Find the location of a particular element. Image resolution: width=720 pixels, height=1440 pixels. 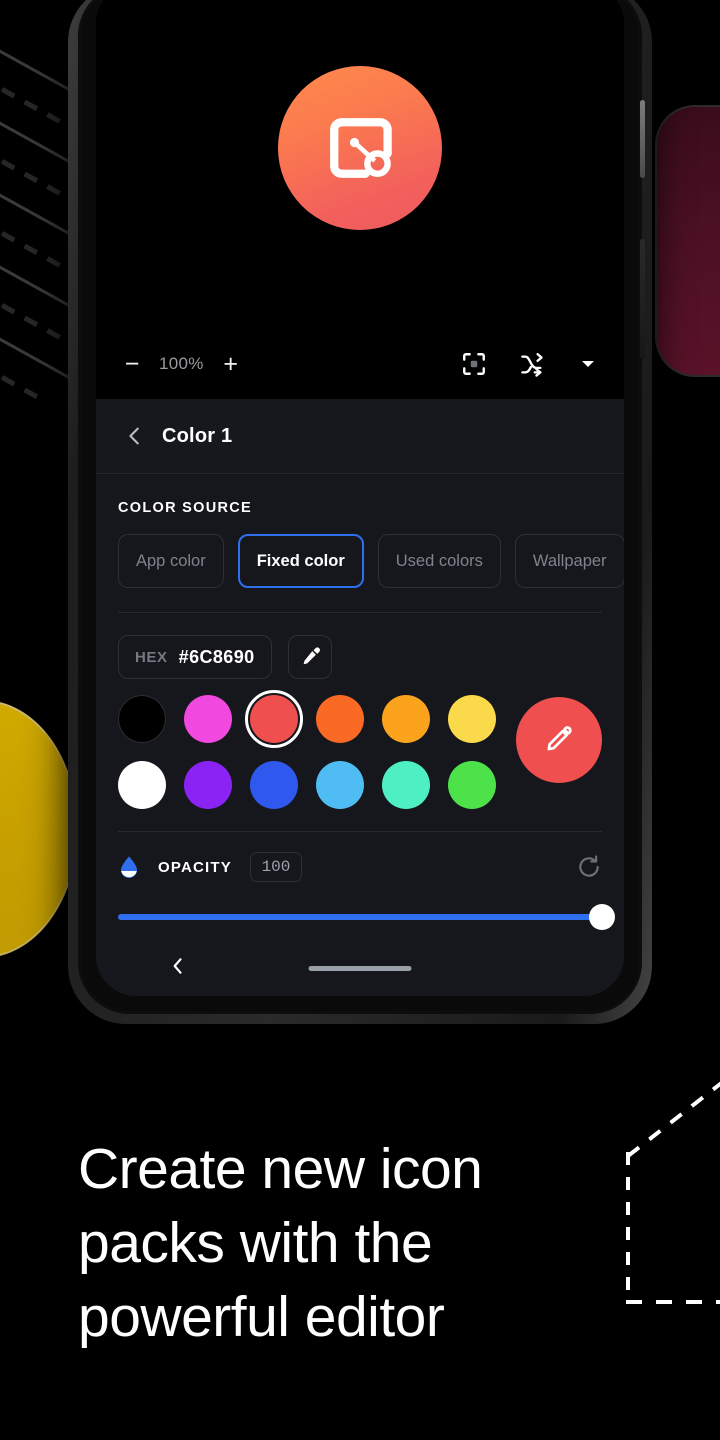

hex-row: HEX #6C8690 is located at coordinates (360, 646).